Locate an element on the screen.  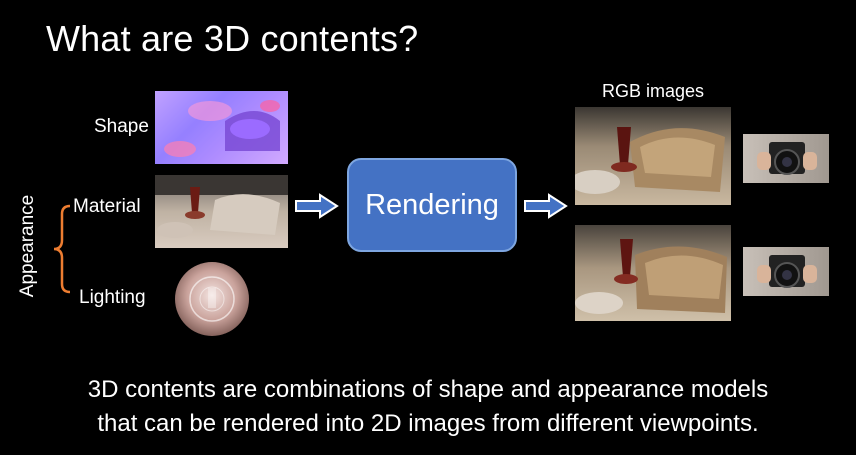
appearance-label: Appearance is located at coordinates (27, 246).